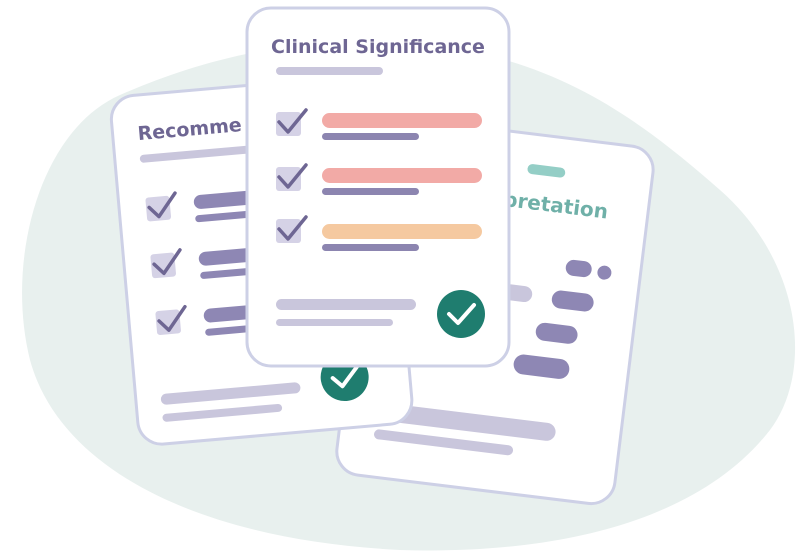 The width and height of the screenshot is (800, 558). Describe the element at coordinates (329, 71) in the screenshot. I see `center-card-title-underline` at that location.